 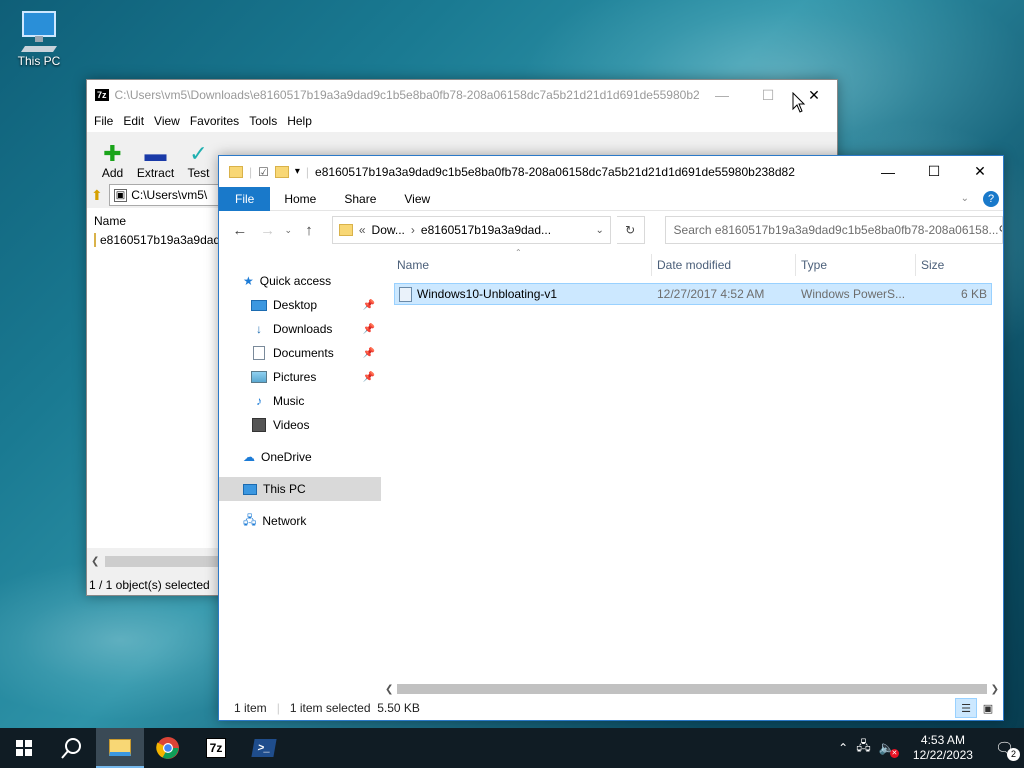 I want to click on nav-label: Videos, so click(x=291, y=425).